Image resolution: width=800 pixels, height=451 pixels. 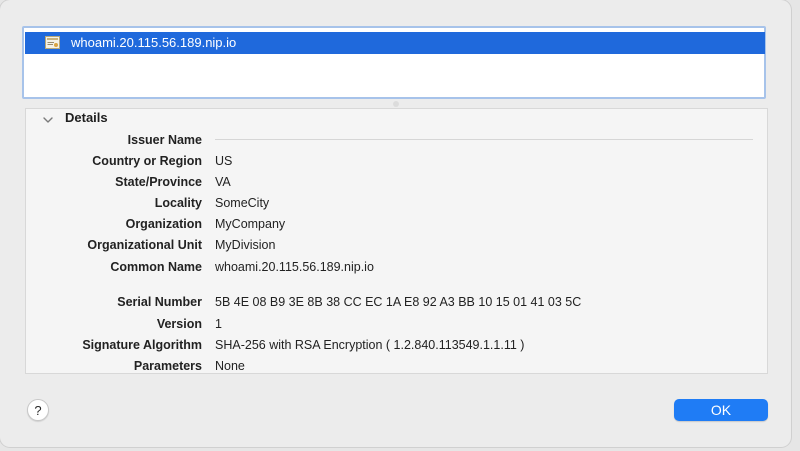 I want to click on help-button: ?, so click(x=38, y=410).